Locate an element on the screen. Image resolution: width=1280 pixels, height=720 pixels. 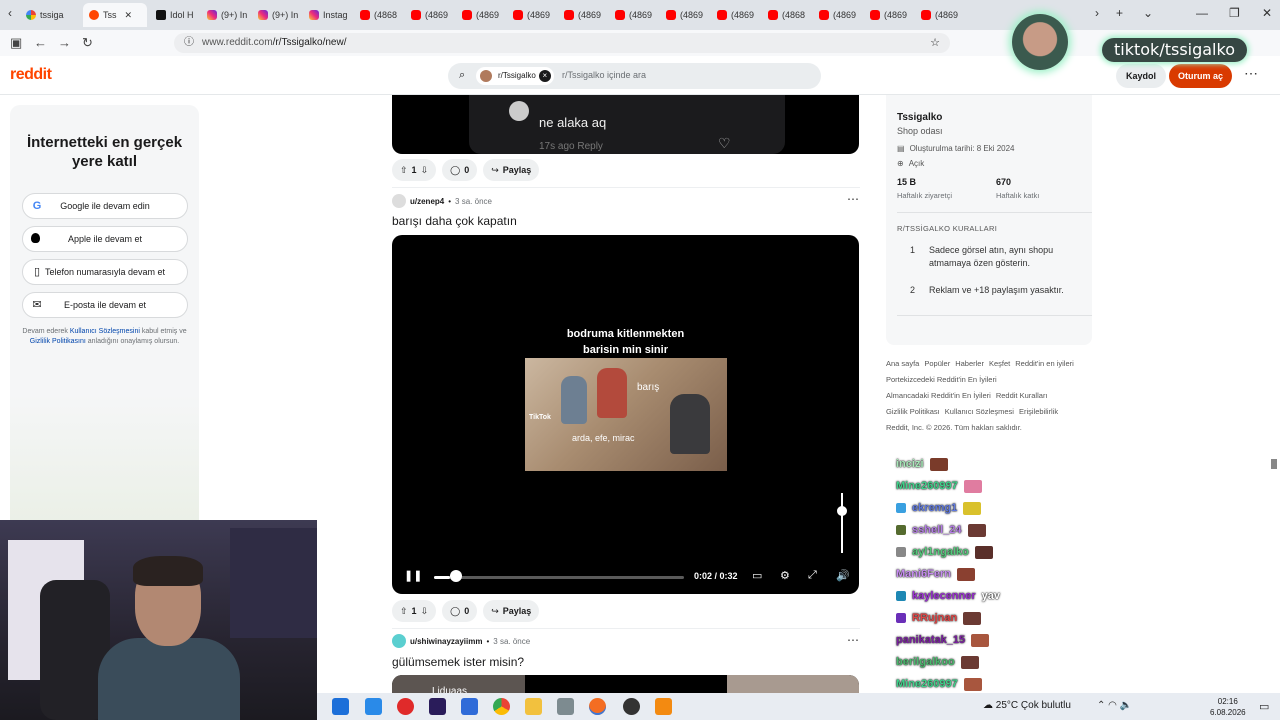
apple-signin-button: Apple ile devam et is located at coordinates (105, 239).